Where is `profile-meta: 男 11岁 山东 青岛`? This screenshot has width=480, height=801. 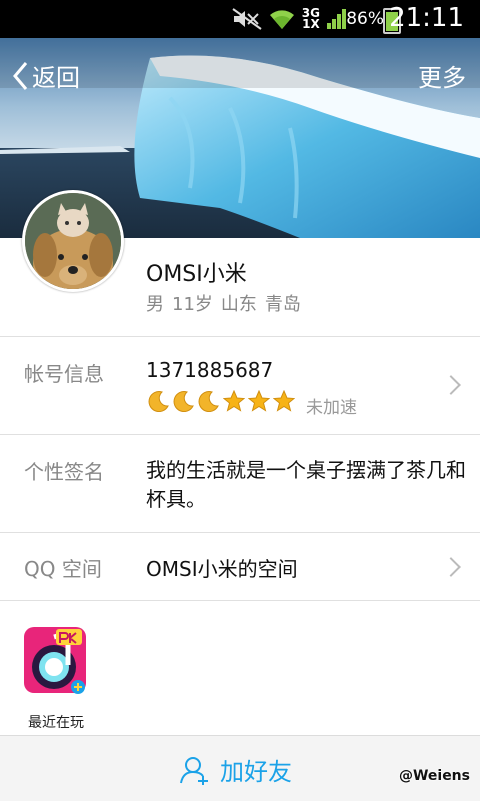
profile-meta: 男 11岁 山东 青岛 is located at coordinates (223, 303).